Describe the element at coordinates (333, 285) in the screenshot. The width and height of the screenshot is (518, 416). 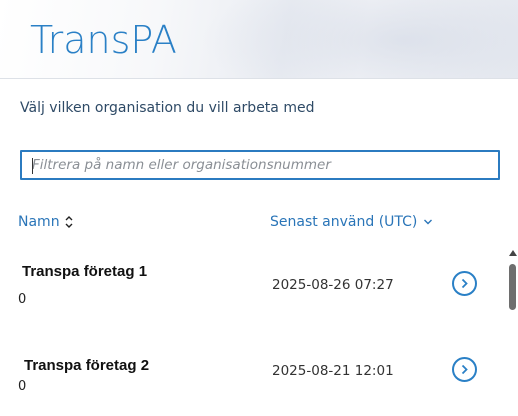
I see `org-last-used: 2025-08-26 07:27` at that location.